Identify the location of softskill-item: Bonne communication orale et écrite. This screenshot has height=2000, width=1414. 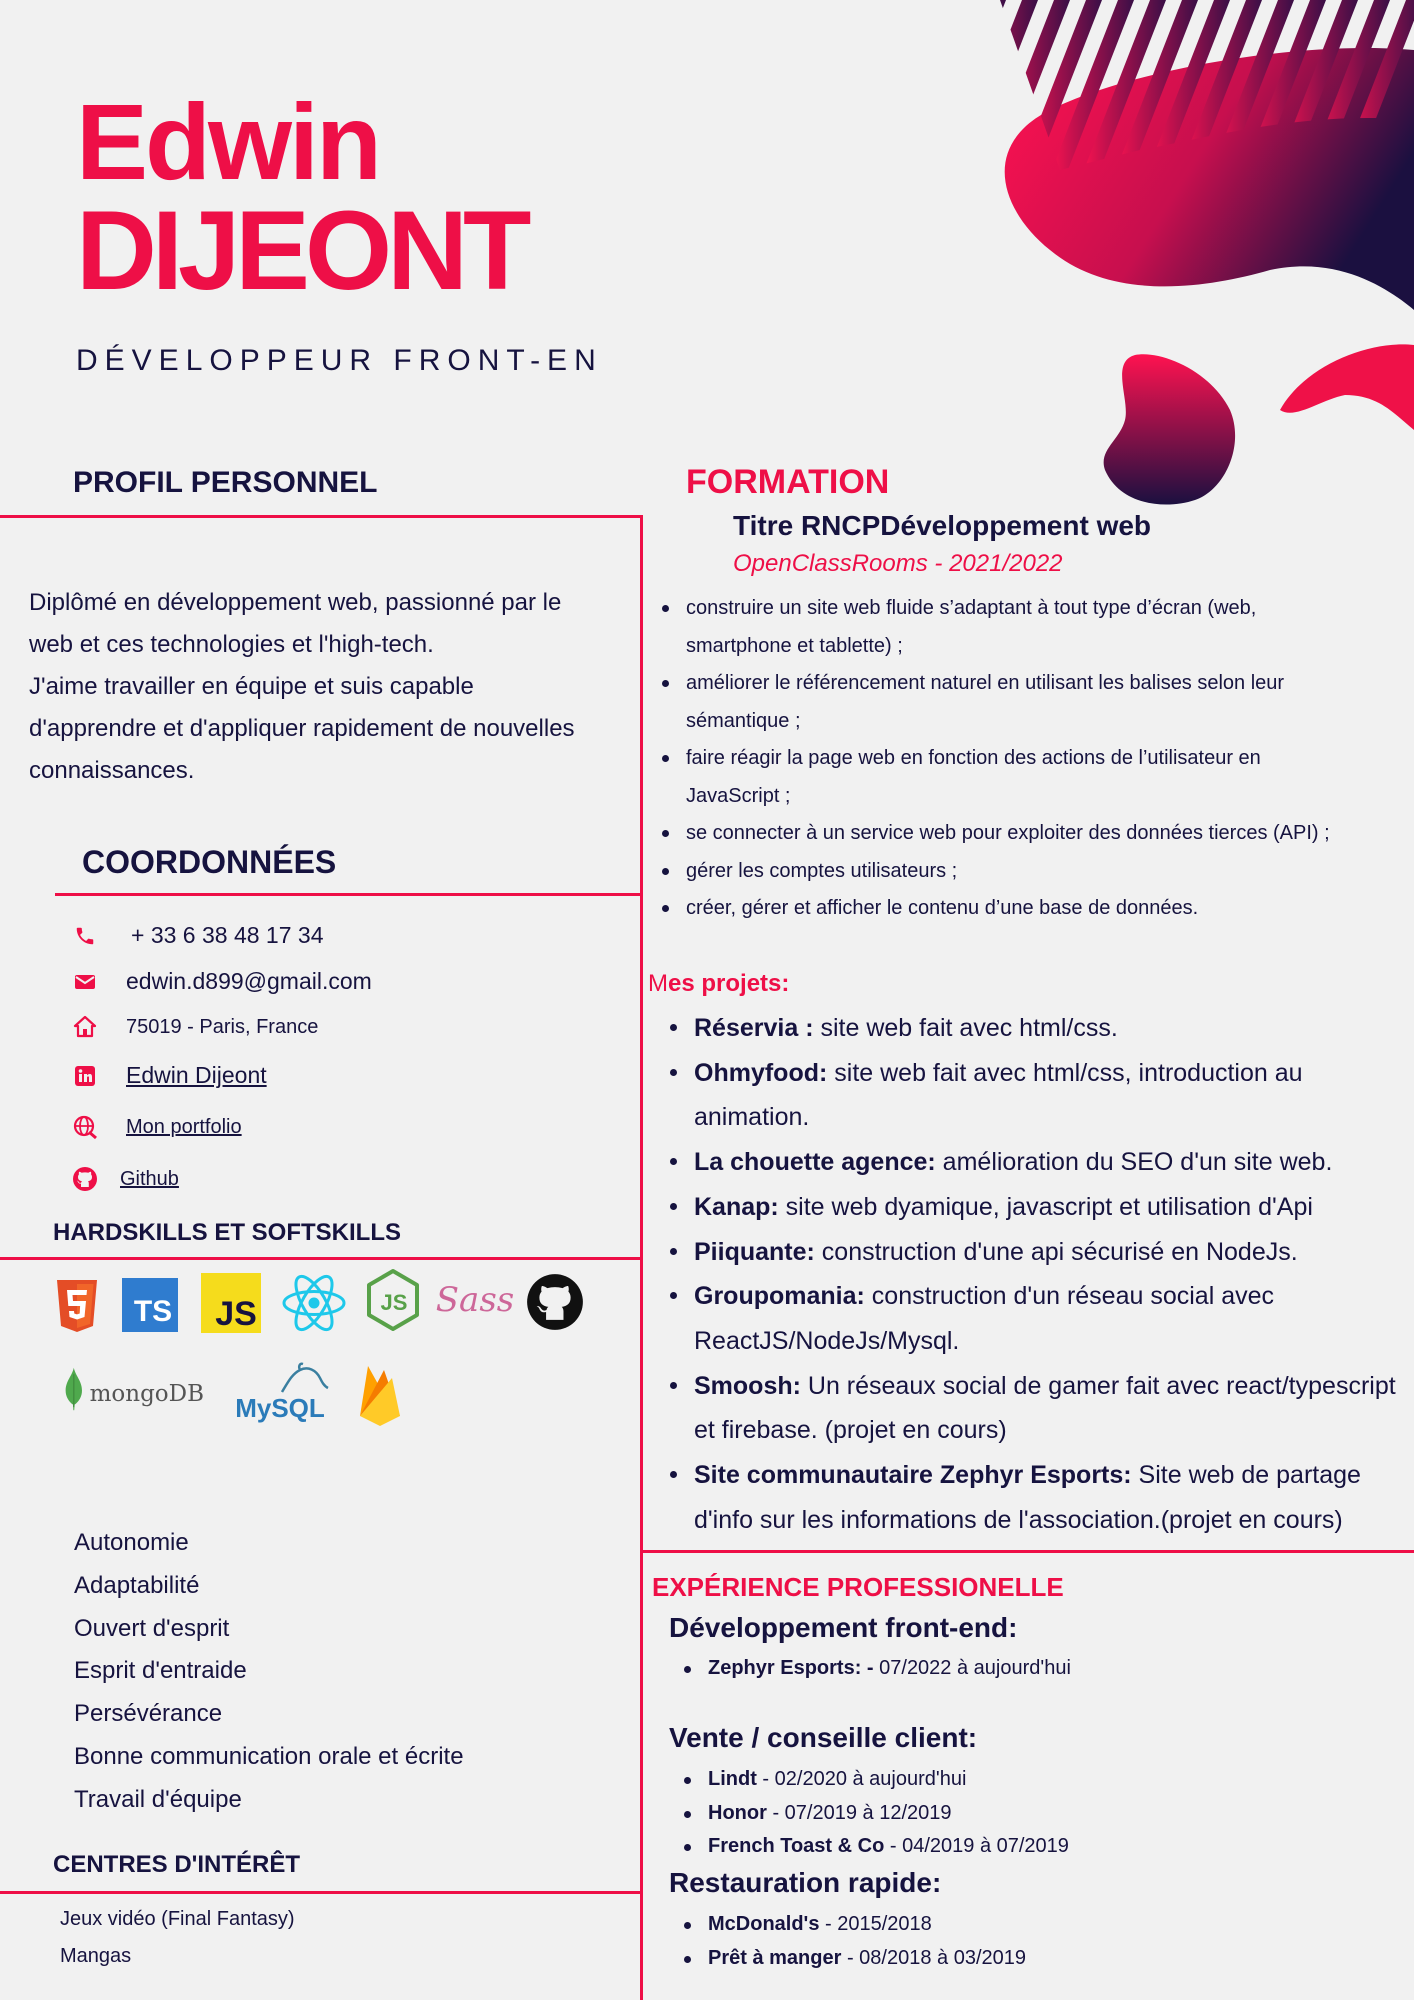
(269, 1756).